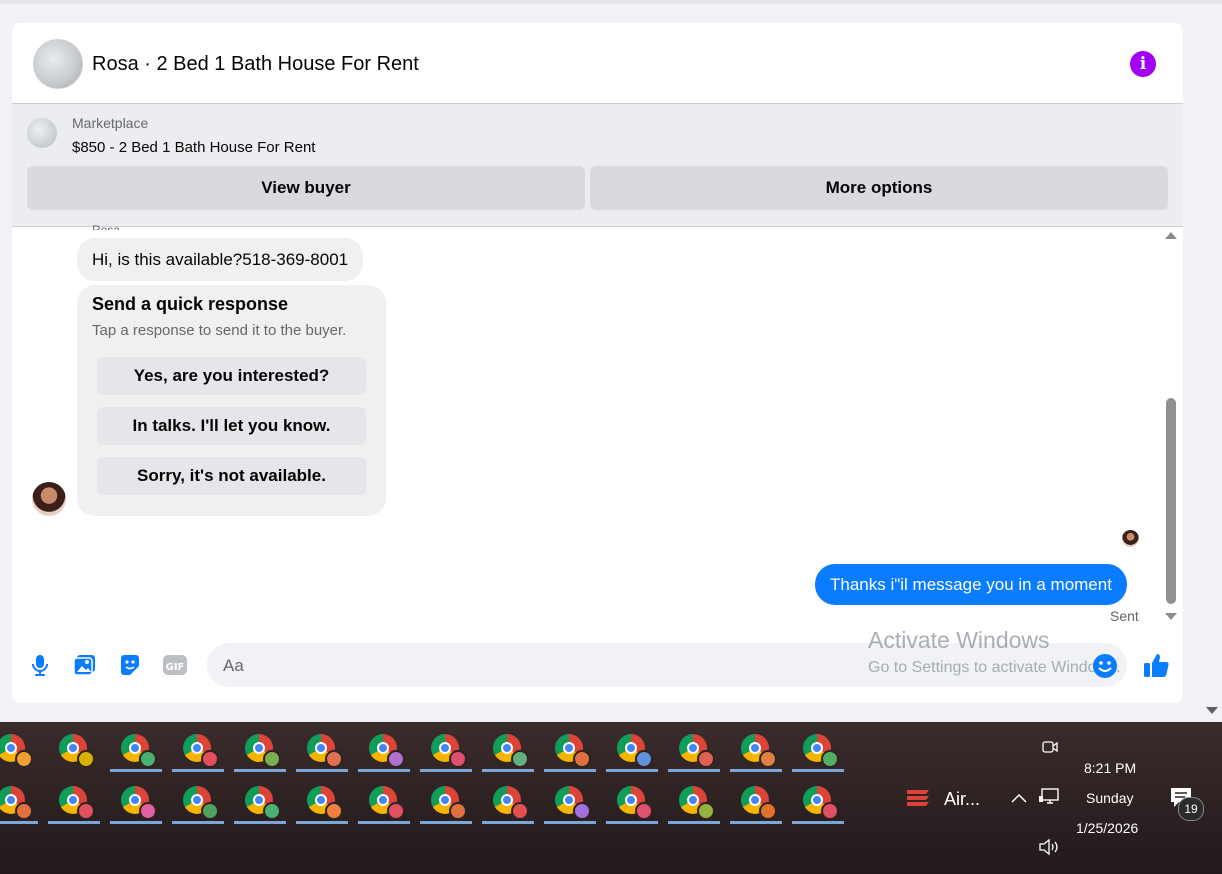 The height and width of the screenshot is (874, 1222). What do you see at coordinates (255, 64) in the screenshot?
I see `conversation-title: Rosa · 2 Bed 1 Bath House For Rent` at bounding box center [255, 64].